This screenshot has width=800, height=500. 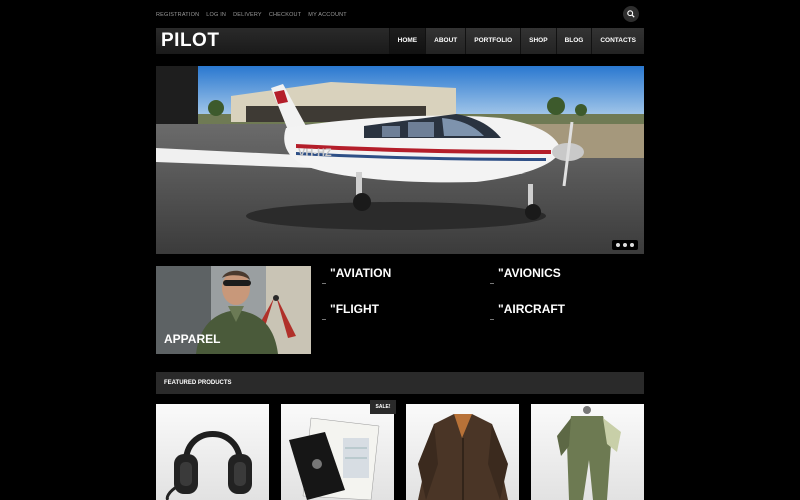 I want to click on checkout-link: CHECKOUT, so click(x=285, y=15).